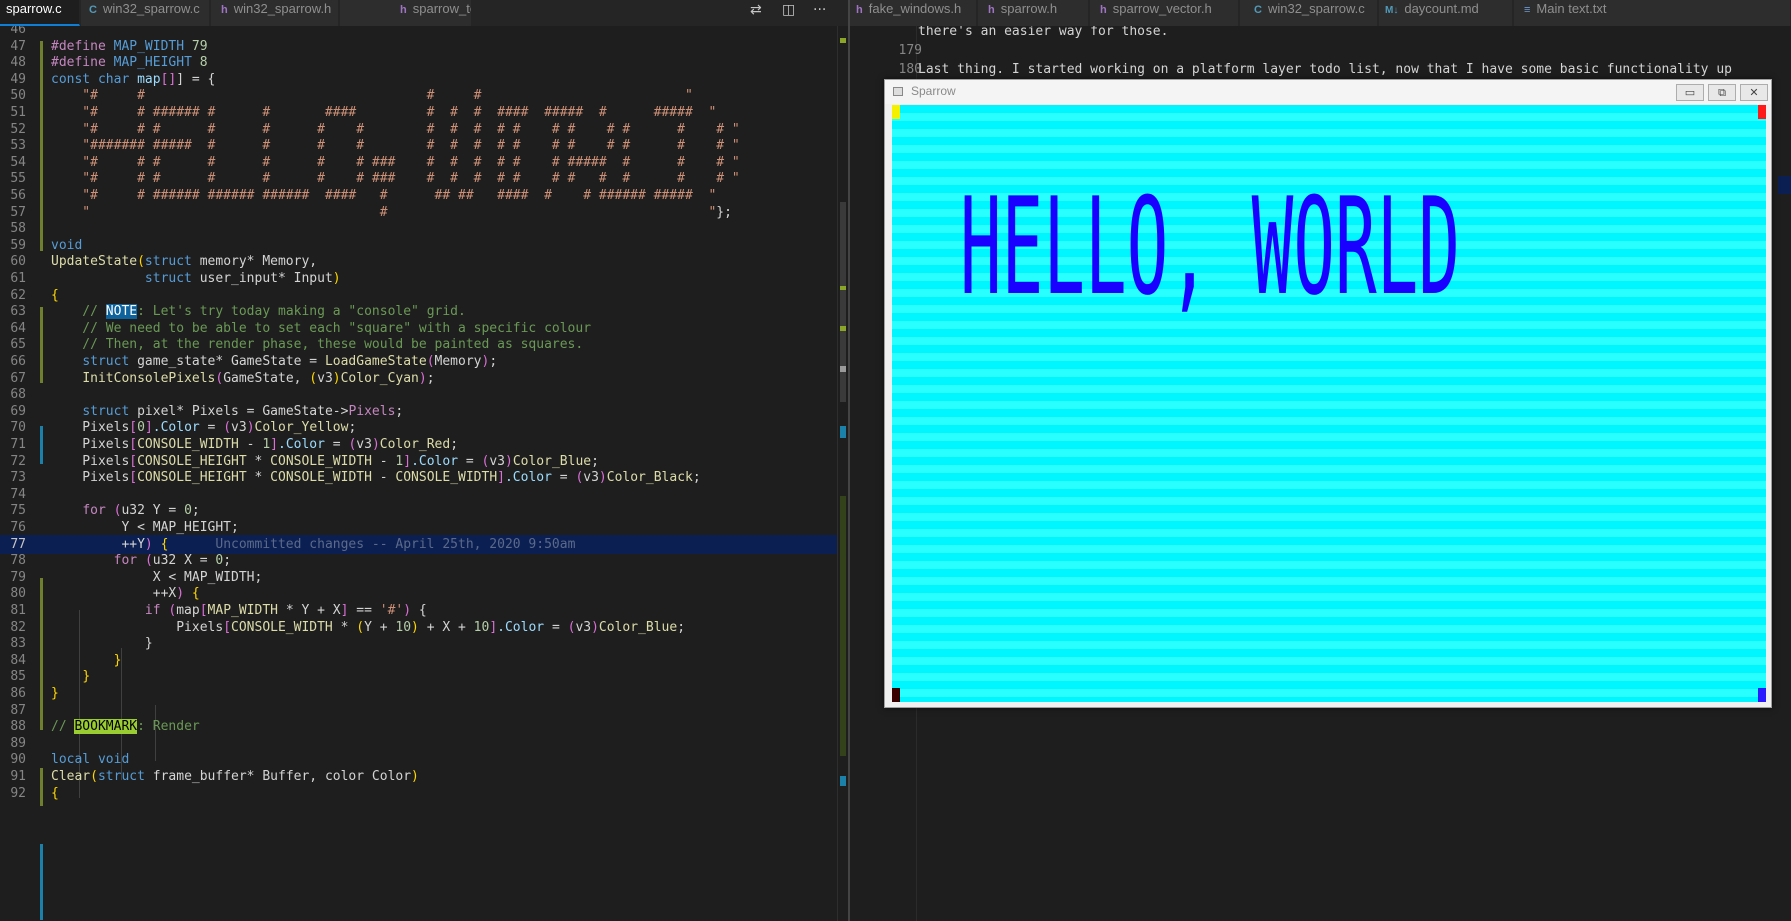 This screenshot has height=921, width=1791. Describe the element at coordinates (1754, 92) in the screenshot. I see `close-button: ✕` at that location.